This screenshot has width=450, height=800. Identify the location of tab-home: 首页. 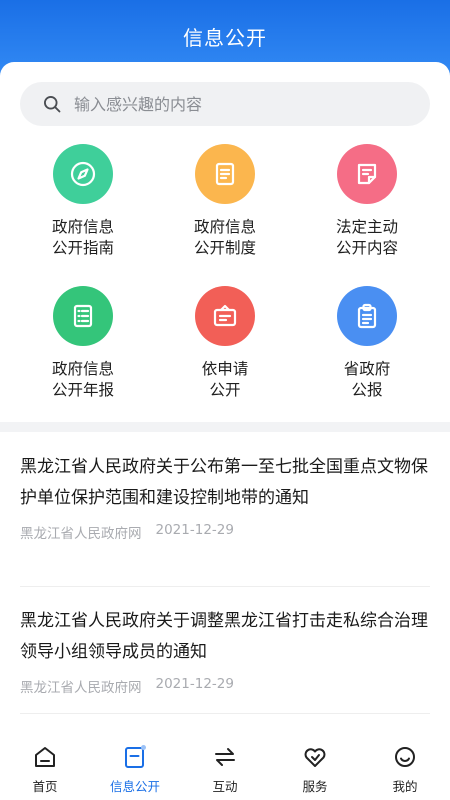
(45, 769).